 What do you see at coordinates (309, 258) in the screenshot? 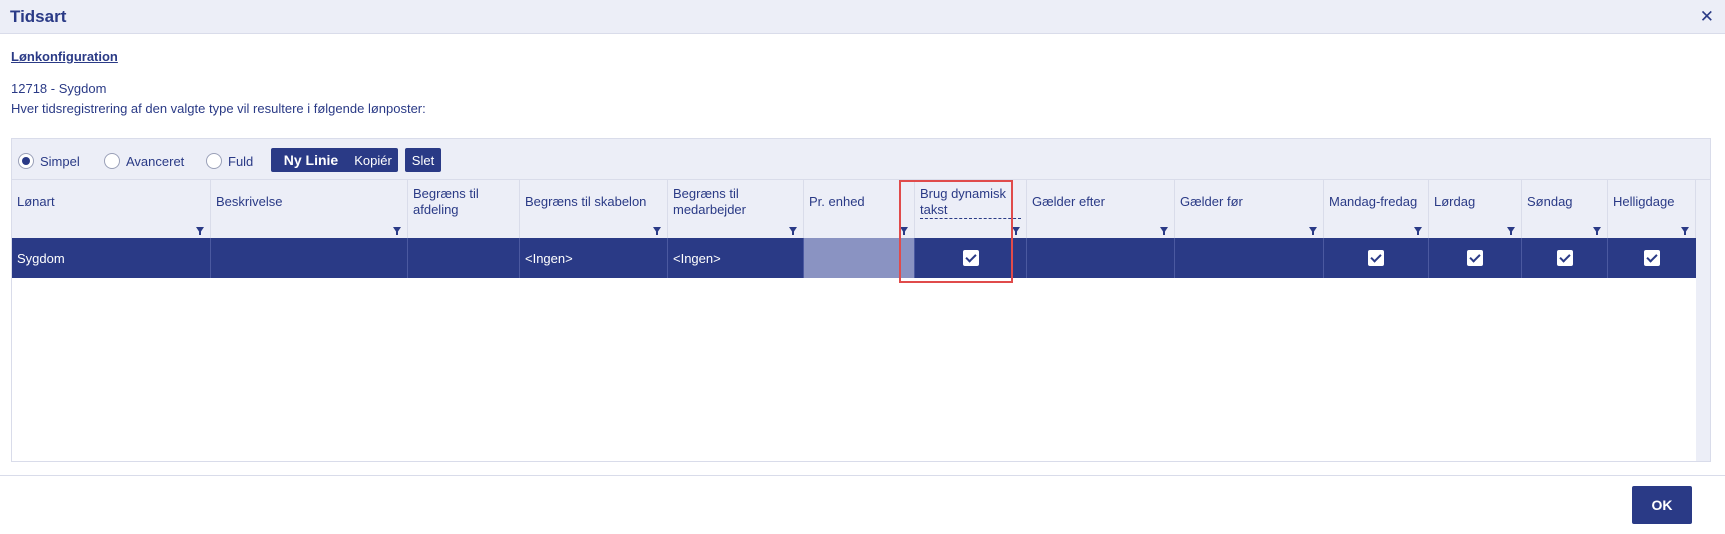
I see `cell-beskrivelse` at bounding box center [309, 258].